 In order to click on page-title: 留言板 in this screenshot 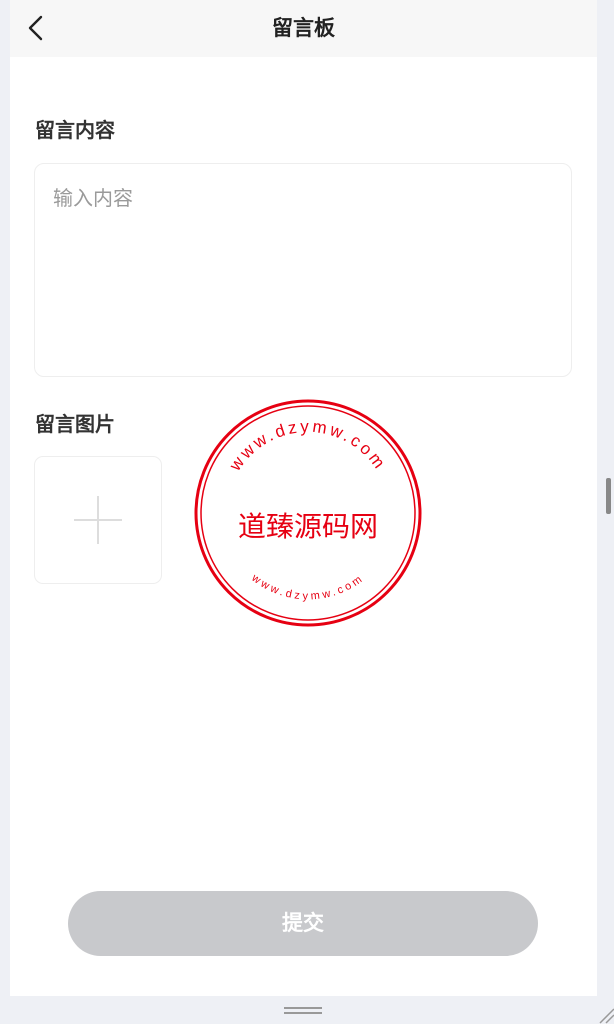, I will do `click(303, 28)`.